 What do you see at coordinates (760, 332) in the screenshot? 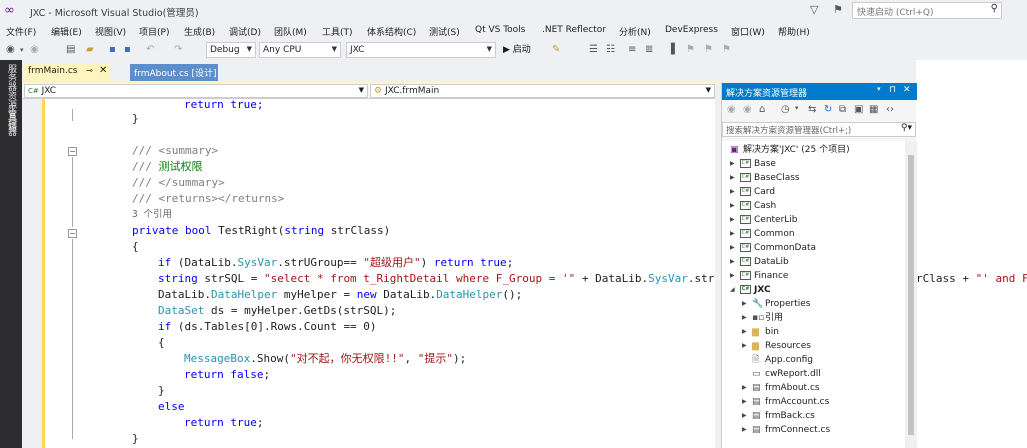
I see `tree-node-folder: ▶ ▆ bin` at bounding box center [760, 332].